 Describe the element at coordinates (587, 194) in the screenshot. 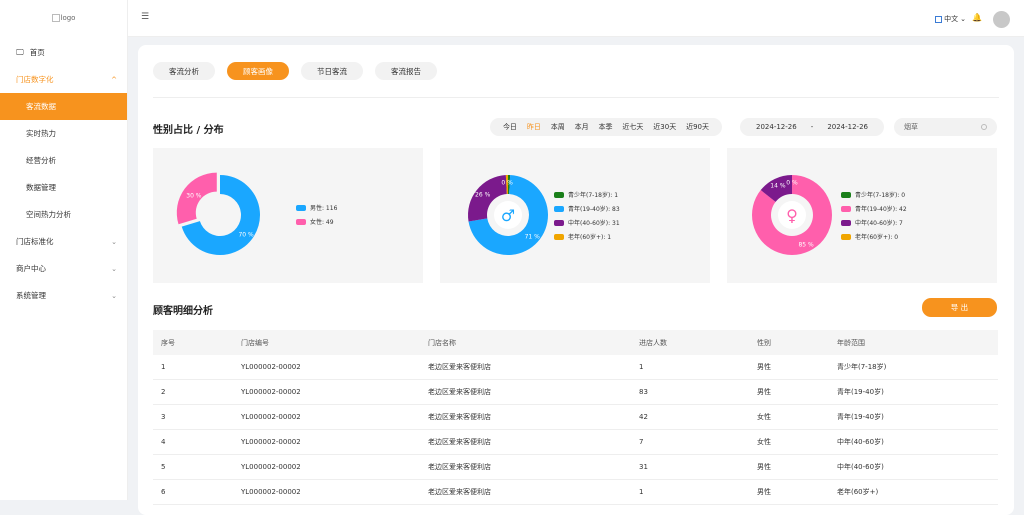

I see `legend-item: 青少年(7-18岁): 1` at that location.